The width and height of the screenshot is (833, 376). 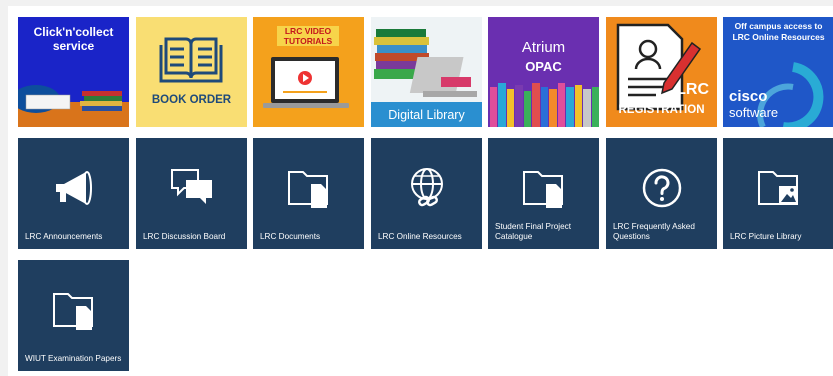 I want to click on nav-tile-lrc-faq: LRC Frequently Asked Questions, so click(x=661, y=193).